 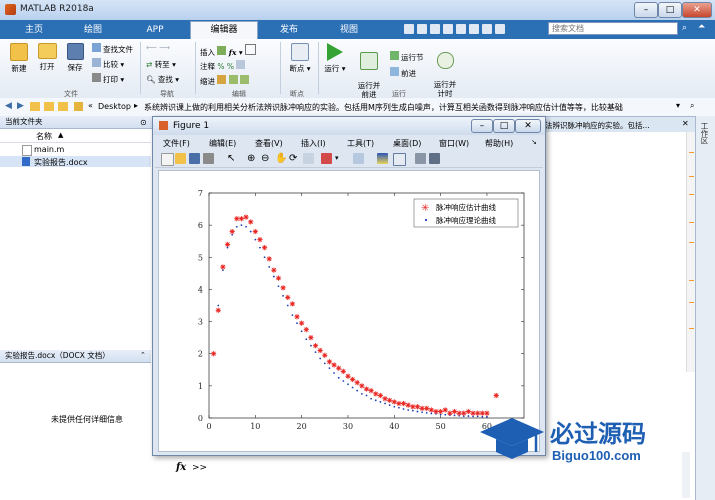 I want to click on editor-tab-close-icon: ✕, so click(x=685, y=123).